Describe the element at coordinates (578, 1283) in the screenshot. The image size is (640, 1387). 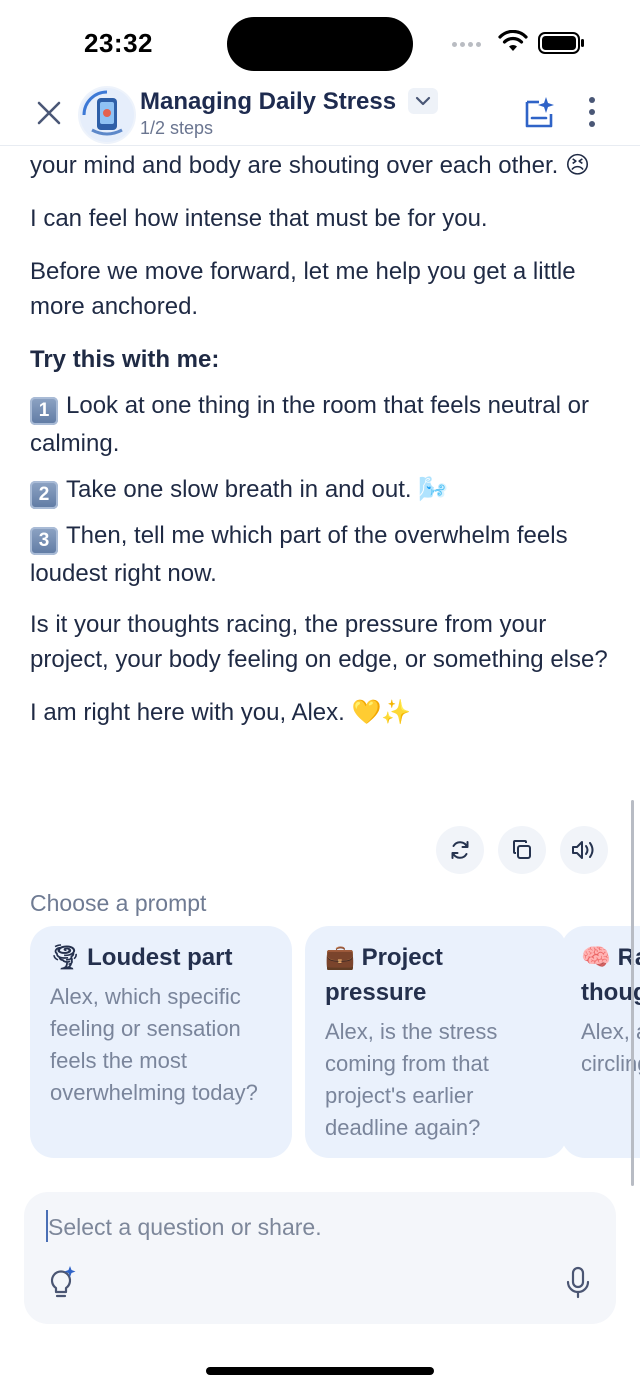
I see `microphone-icon` at that location.